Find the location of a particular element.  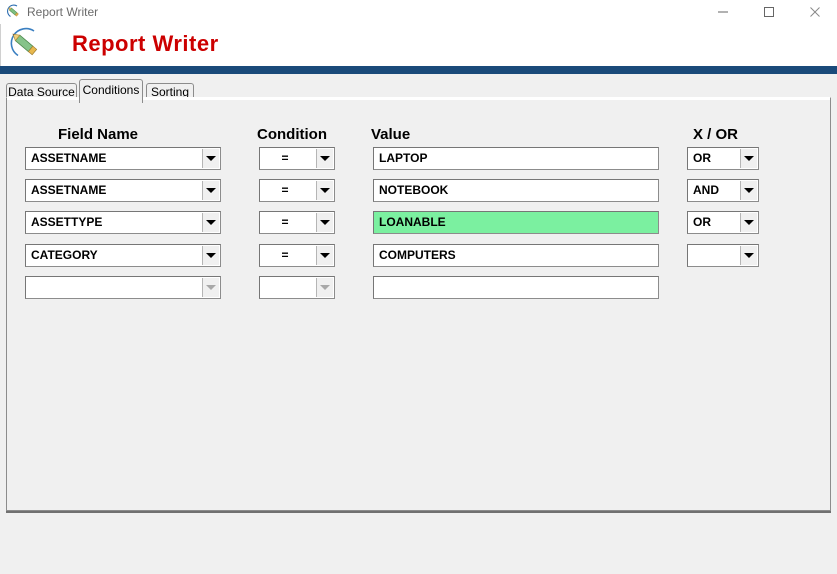

tab-strip: Data Source Conditions Sorting is located at coordinates (418, 91).